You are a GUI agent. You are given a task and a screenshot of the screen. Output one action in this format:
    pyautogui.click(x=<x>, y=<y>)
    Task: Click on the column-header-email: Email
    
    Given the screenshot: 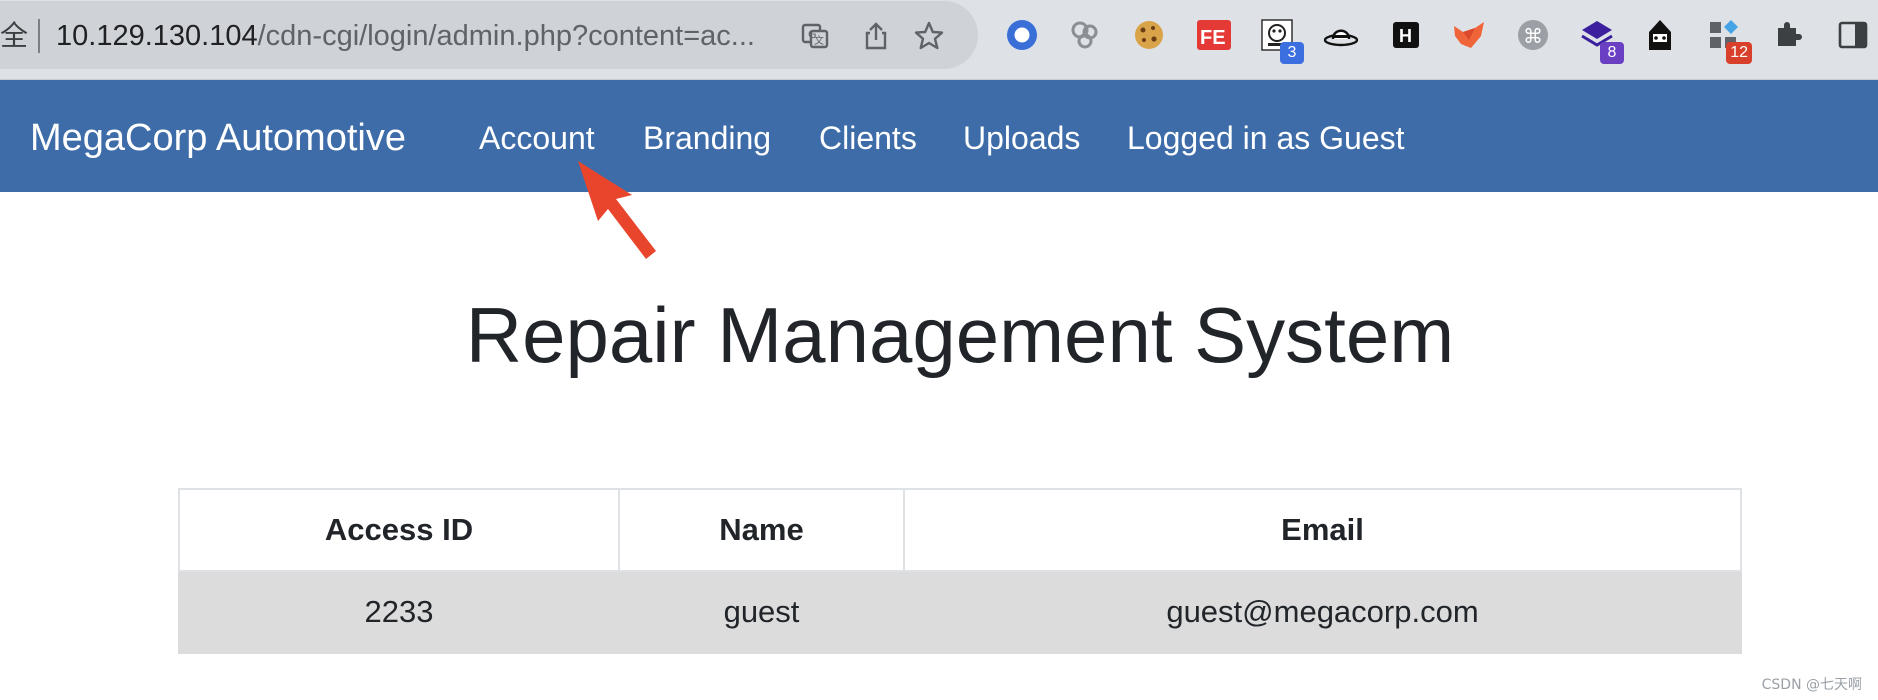 What is the action you would take?
    pyautogui.click(x=1322, y=530)
    